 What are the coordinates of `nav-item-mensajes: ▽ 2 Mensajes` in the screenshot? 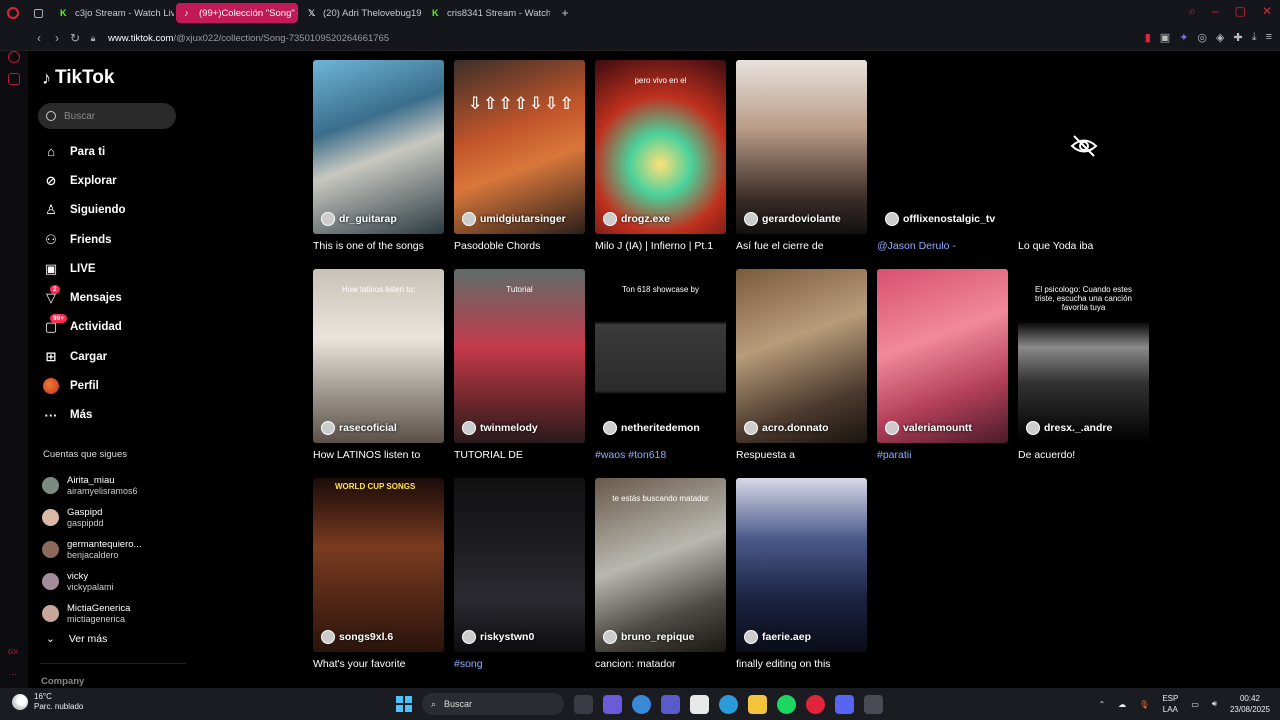 It's located at (84, 297).